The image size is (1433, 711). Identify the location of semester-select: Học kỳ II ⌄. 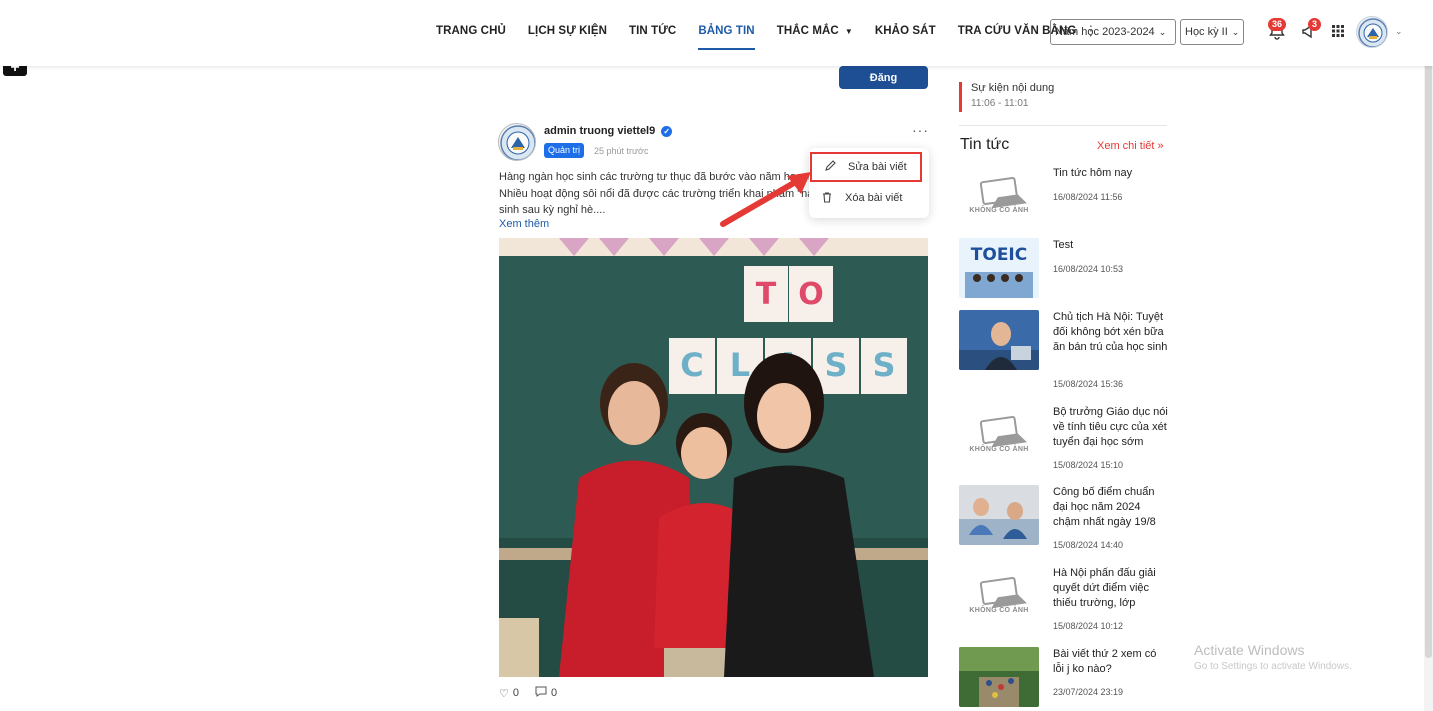
(1212, 32).